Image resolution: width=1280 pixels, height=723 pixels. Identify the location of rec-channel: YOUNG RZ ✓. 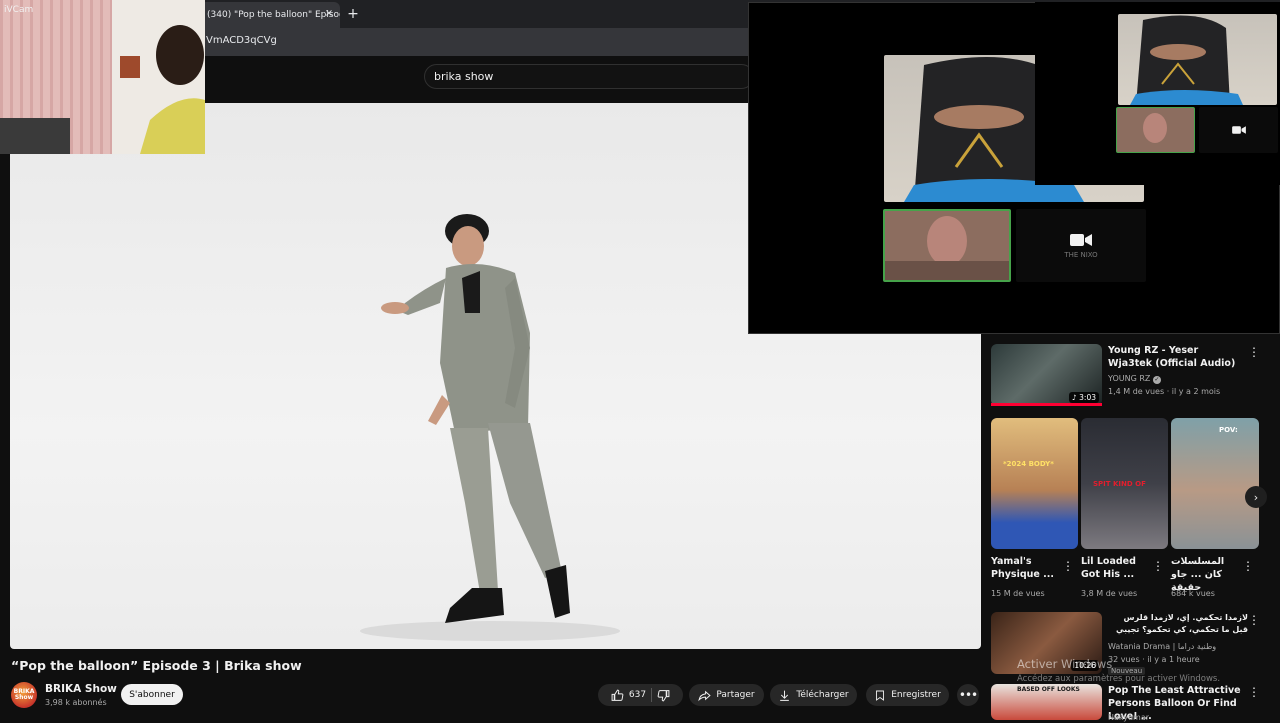
(1134, 378).